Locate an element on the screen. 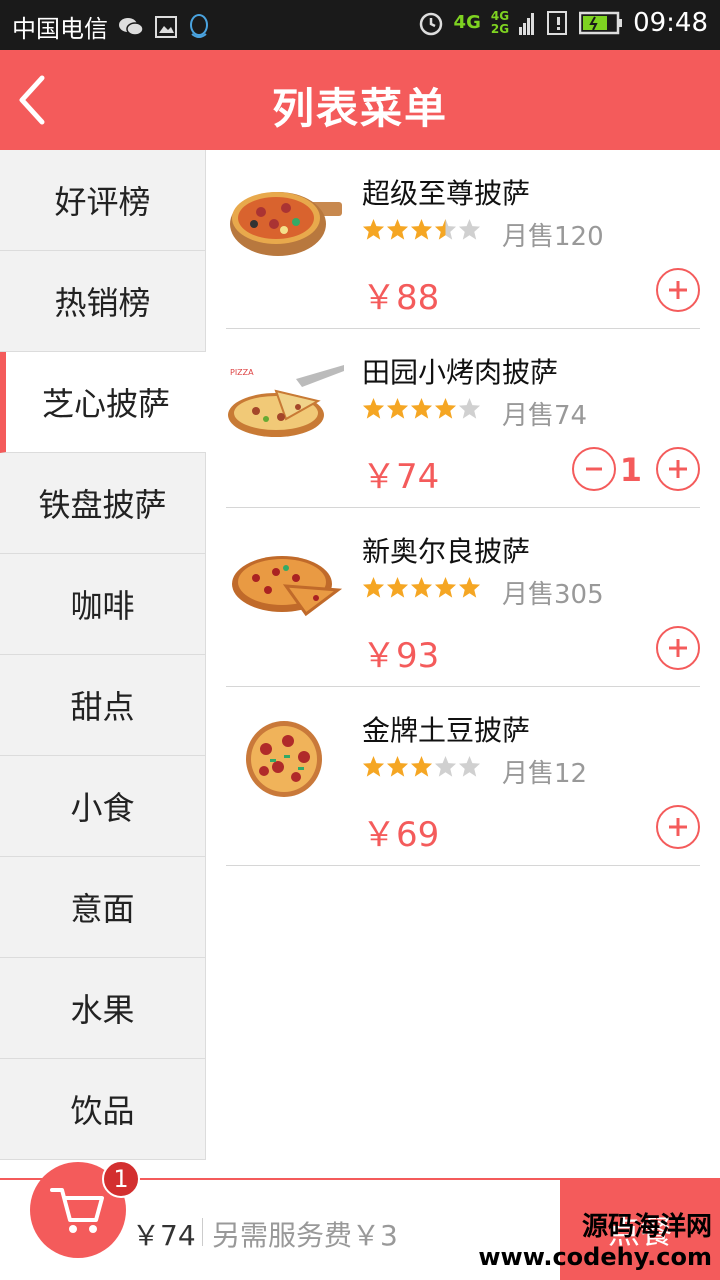 The height and width of the screenshot is (1280, 720). watermark-name: 源码海洋网 is located at coordinates (646, 1227).